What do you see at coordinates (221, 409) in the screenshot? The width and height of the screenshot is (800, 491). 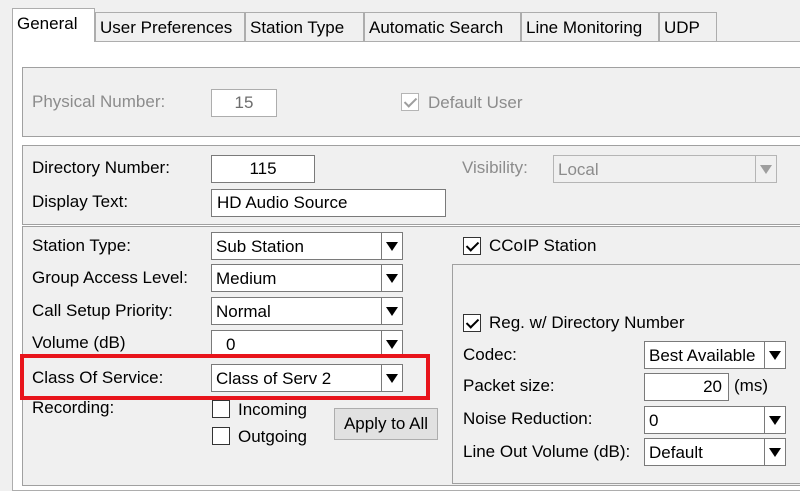 I see `incoming-checkbox` at bounding box center [221, 409].